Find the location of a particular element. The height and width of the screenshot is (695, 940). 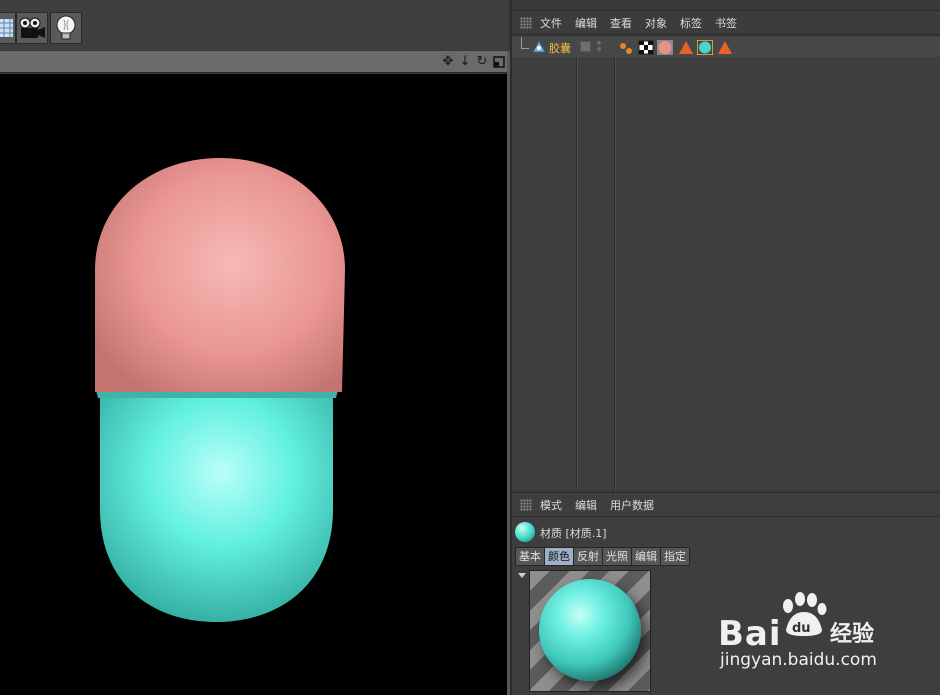

material-title-row: 材质 [材质.1] is located at coordinates (726, 532).